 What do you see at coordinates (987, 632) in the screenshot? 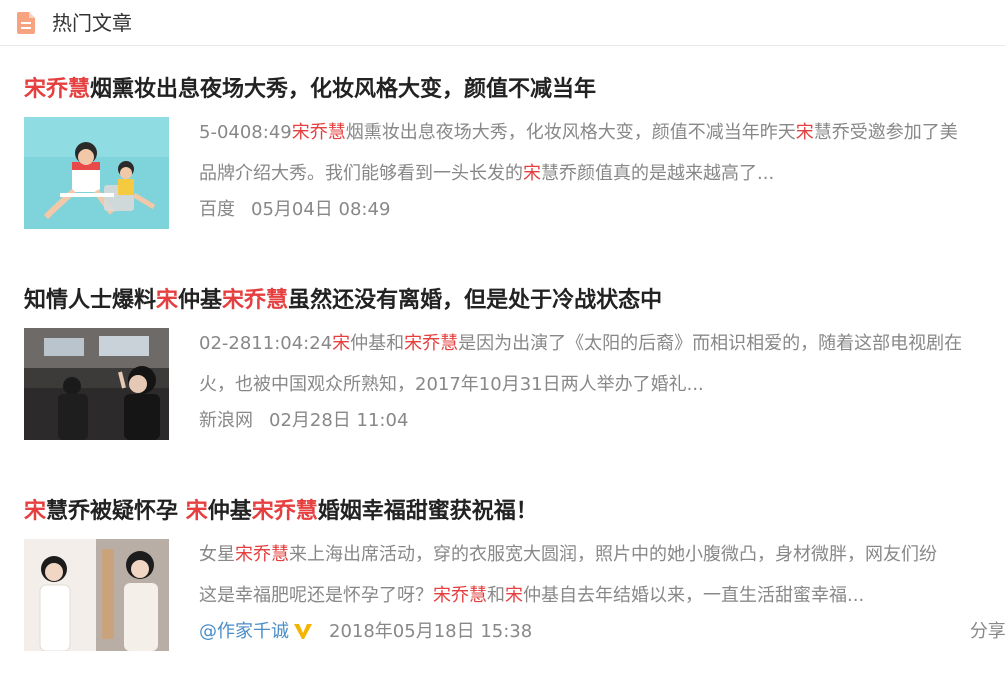
I see `share-button: 分享 2` at bounding box center [987, 632].